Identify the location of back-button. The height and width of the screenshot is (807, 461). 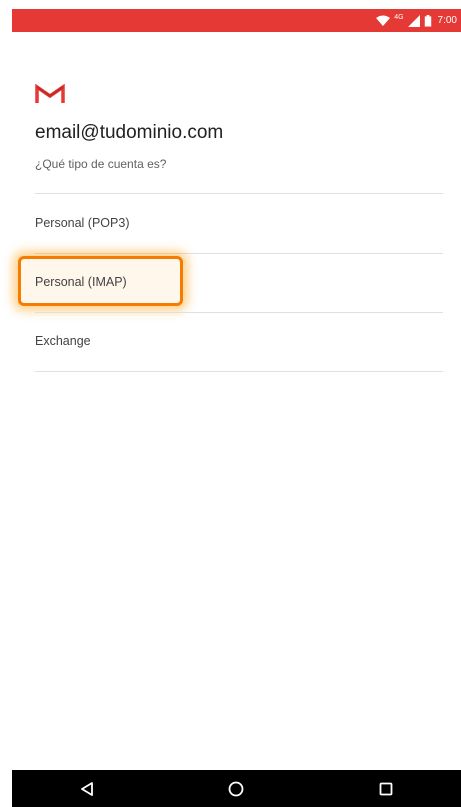
(87, 789).